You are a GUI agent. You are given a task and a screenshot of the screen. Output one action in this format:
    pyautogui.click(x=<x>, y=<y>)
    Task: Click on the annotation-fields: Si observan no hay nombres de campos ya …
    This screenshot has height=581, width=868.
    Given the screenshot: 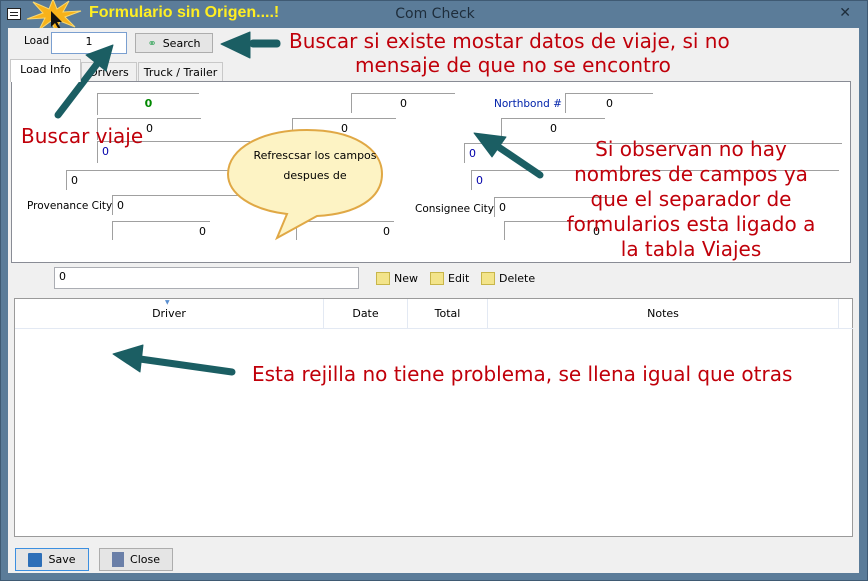 What is the action you would take?
    pyautogui.click(x=691, y=199)
    